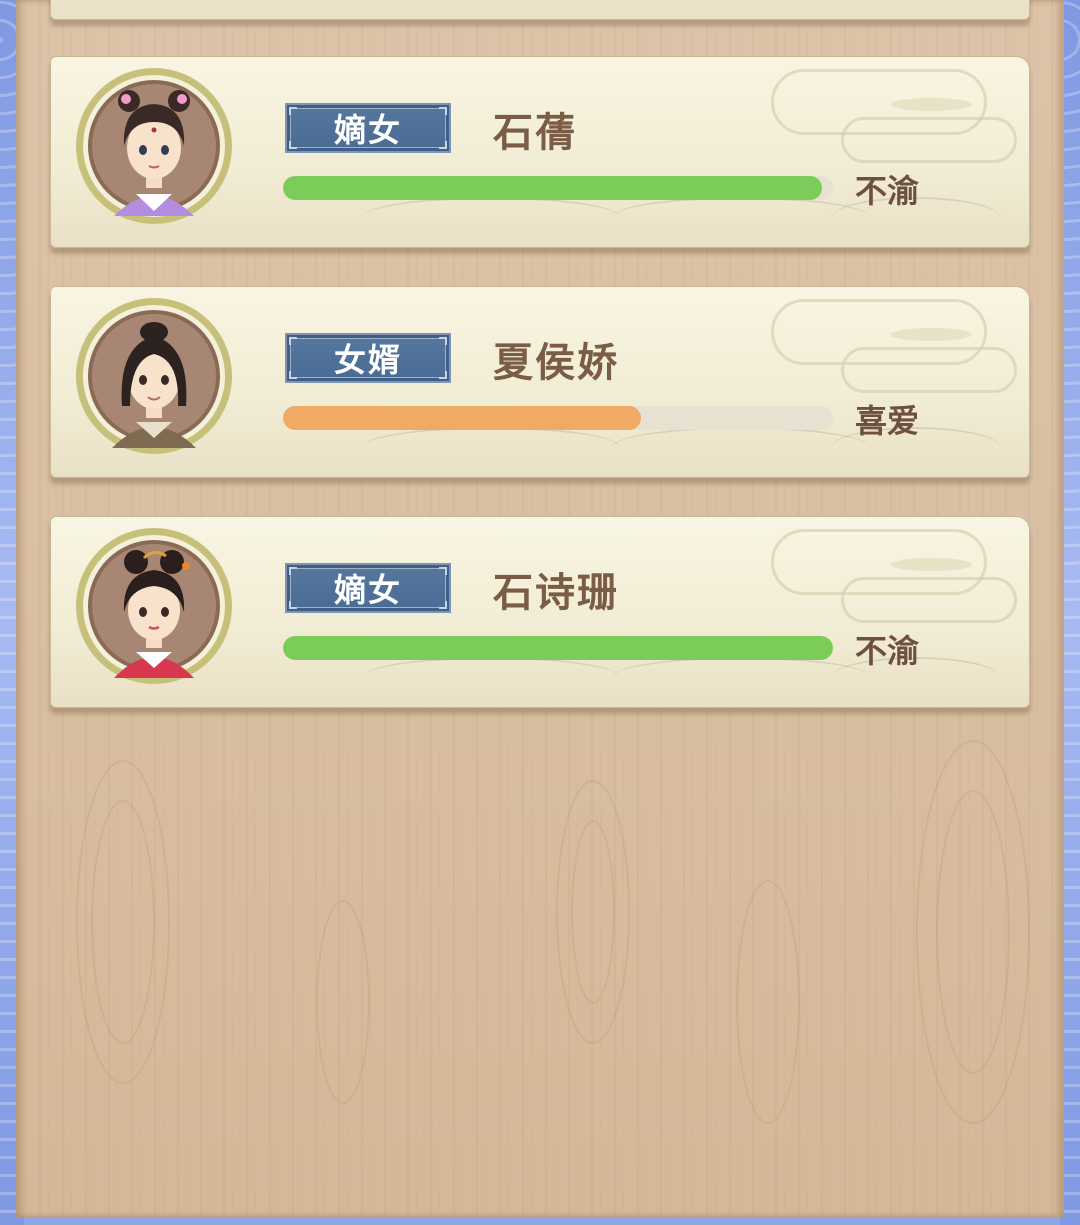 The width and height of the screenshot is (1080, 1225). I want to click on young-man-portrait-icon, so click(154, 376).